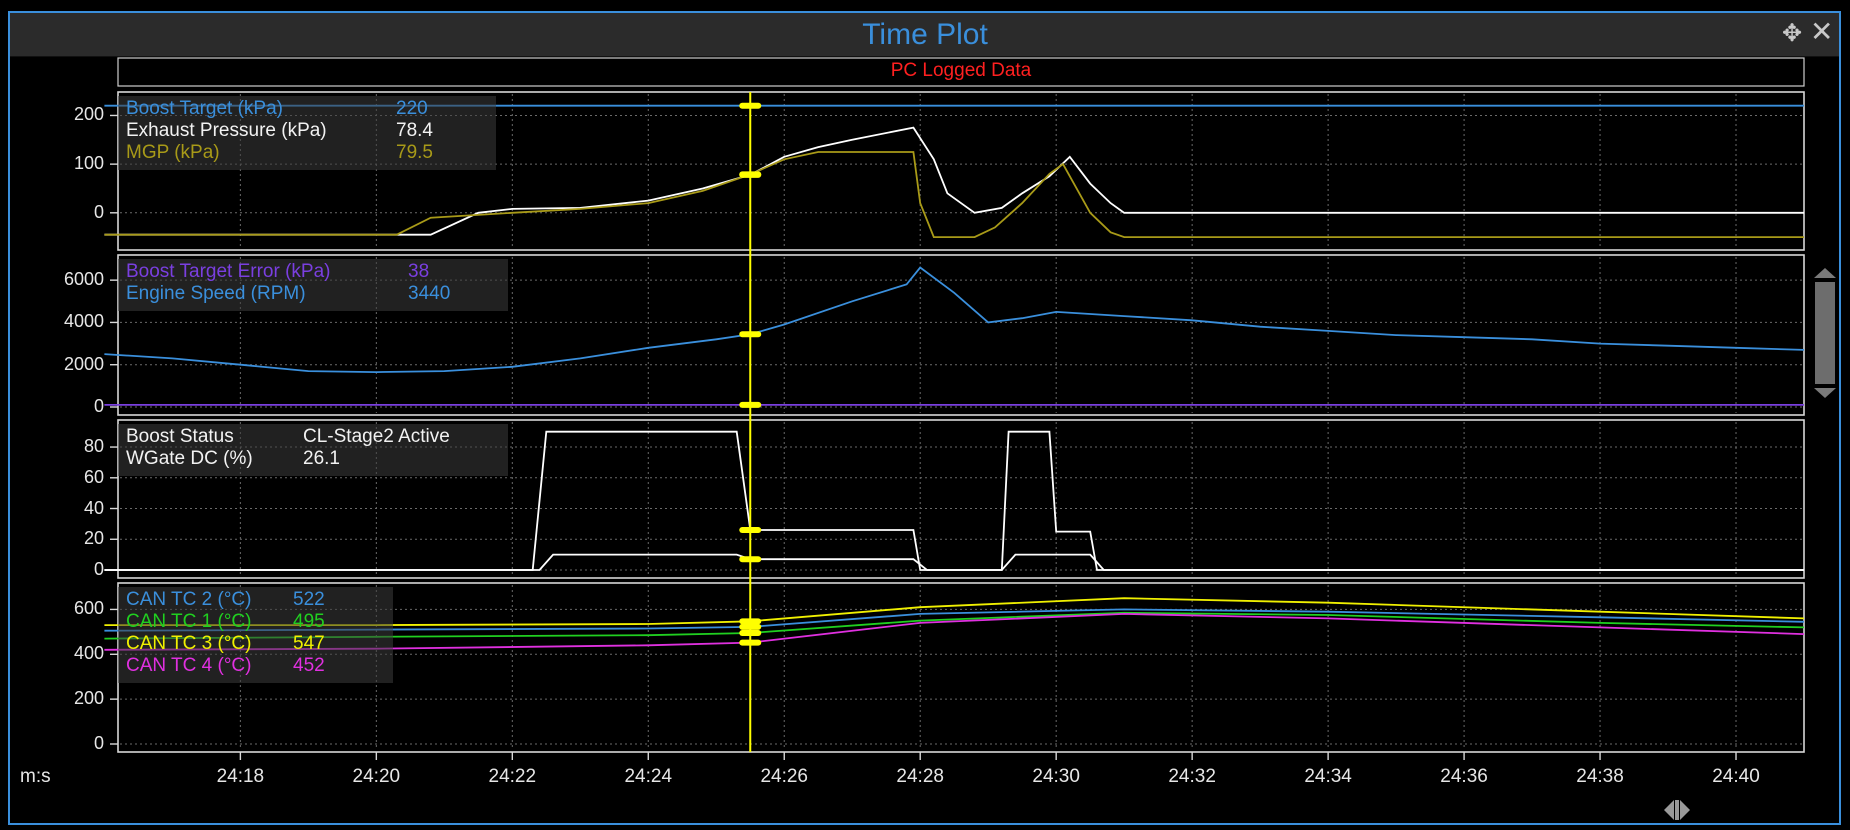 This screenshot has height=830, width=1850. Describe the element at coordinates (414, 152) in the screenshot. I see `legend-cursor-value: 79.5` at that location.